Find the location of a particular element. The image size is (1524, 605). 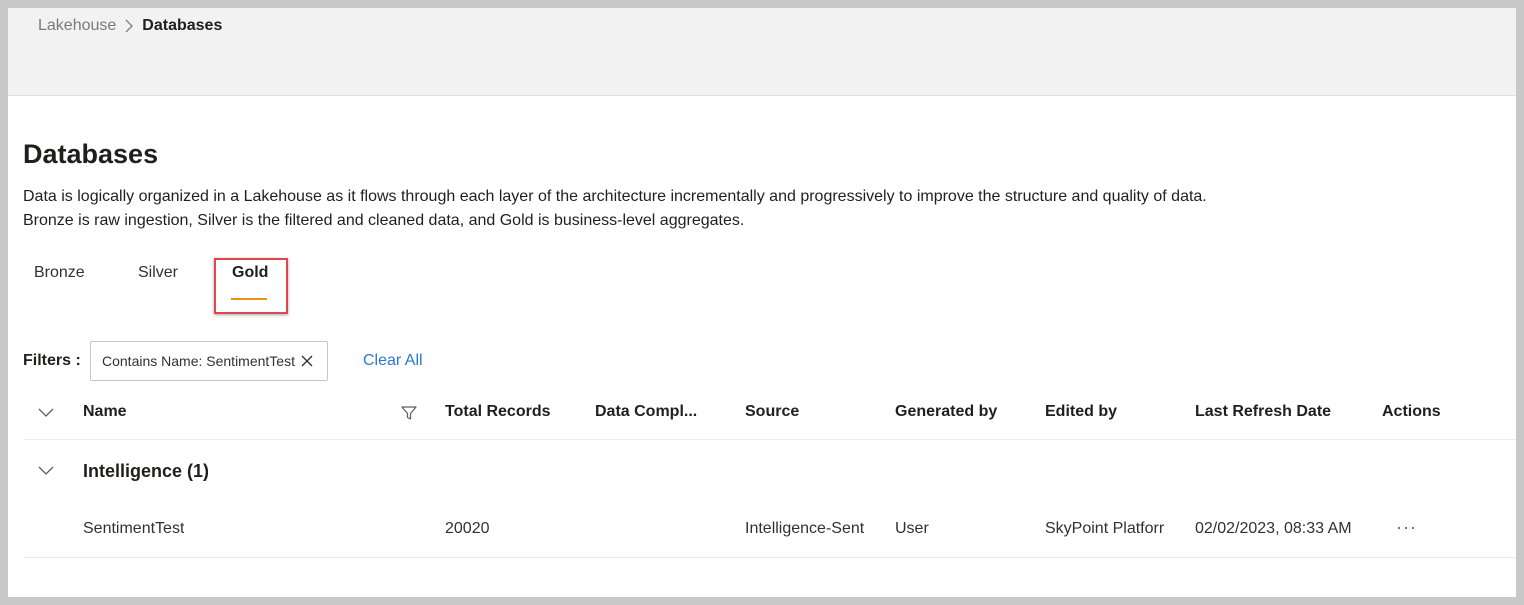

chevron-right-icon is located at coordinates (129, 26).